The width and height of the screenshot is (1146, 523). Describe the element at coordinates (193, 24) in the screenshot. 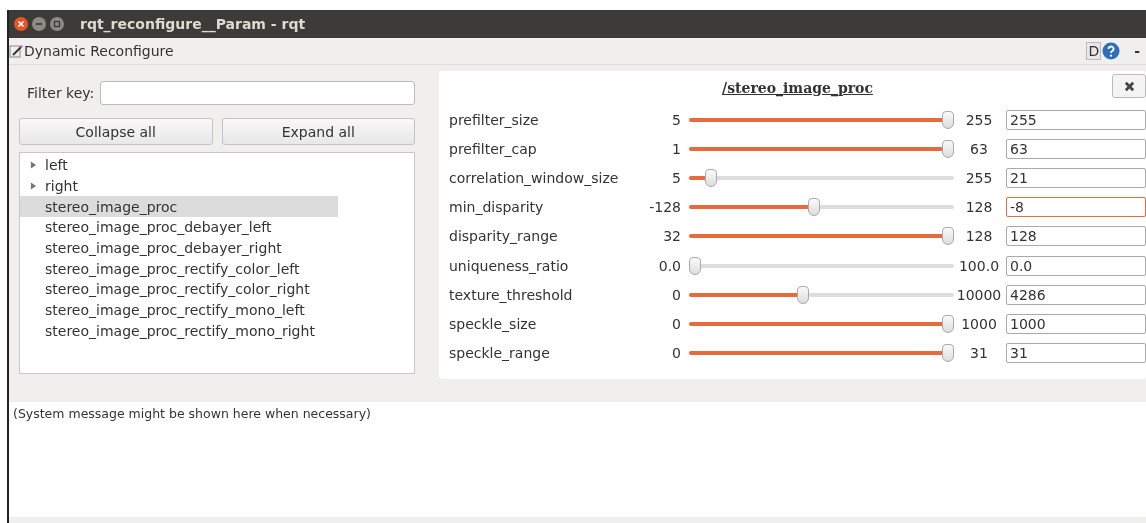

I see `window-title: rqt_reconfigure__Param - rqt` at that location.